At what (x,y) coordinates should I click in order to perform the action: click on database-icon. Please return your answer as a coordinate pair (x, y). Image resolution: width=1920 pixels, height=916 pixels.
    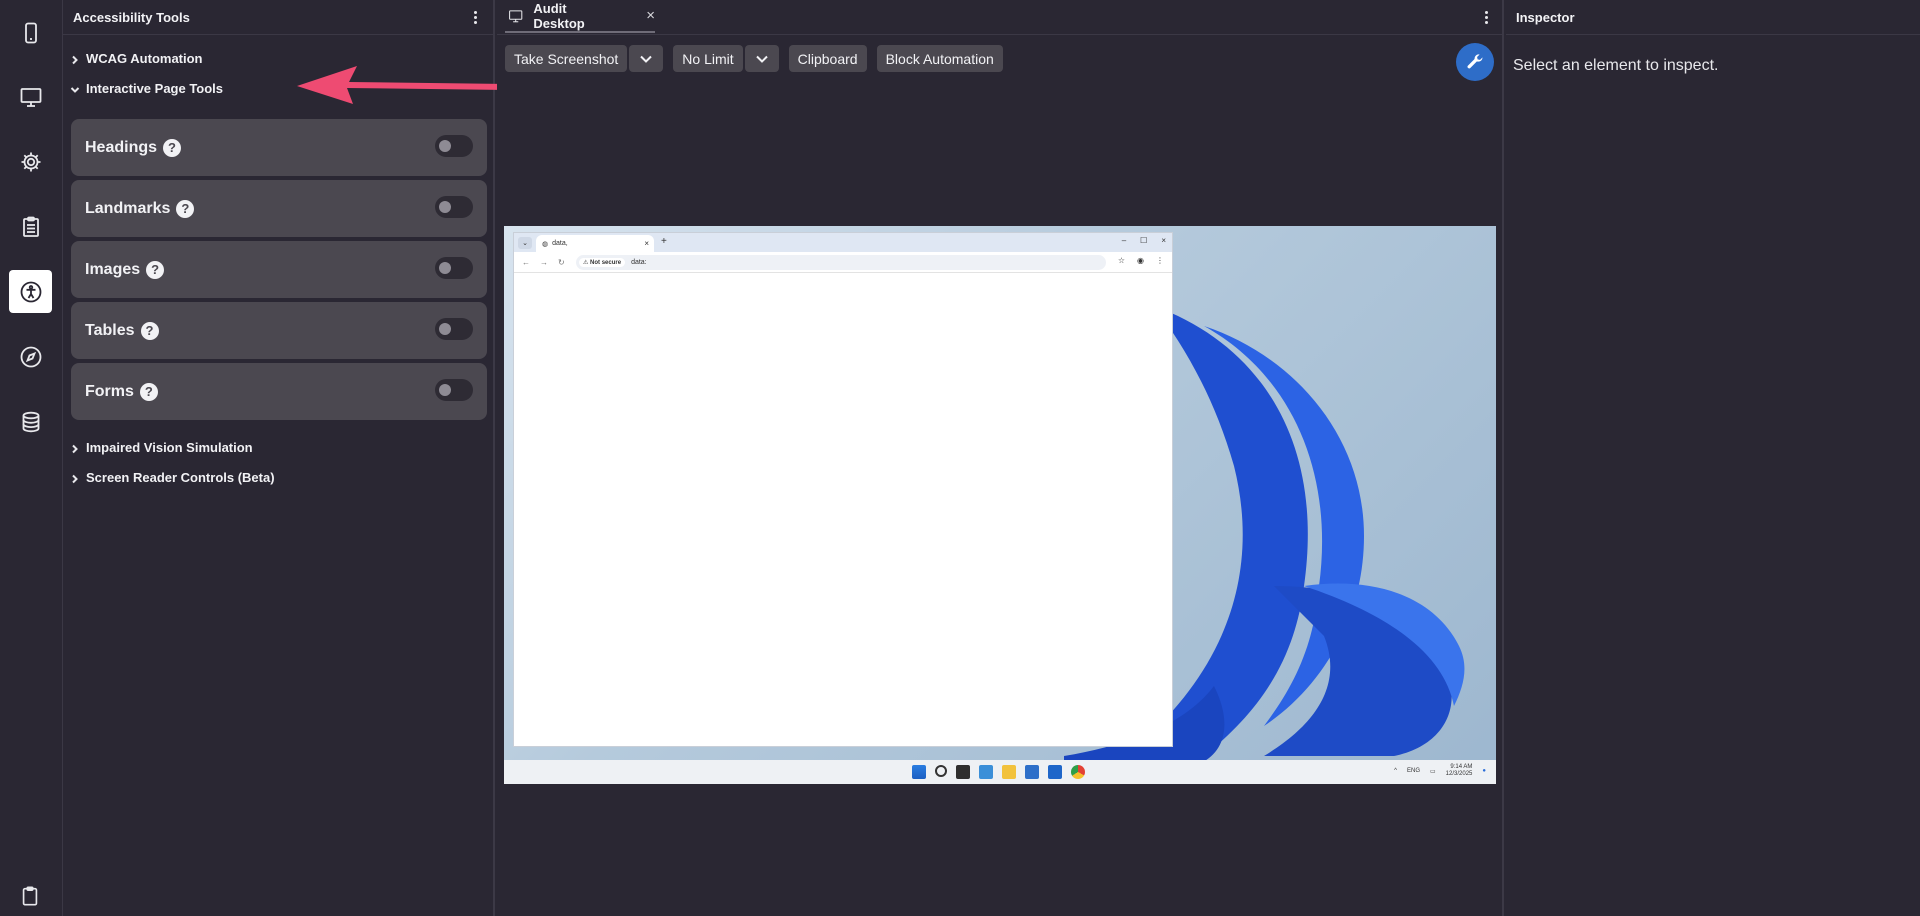
    Looking at the image, I should click on (30, 421).